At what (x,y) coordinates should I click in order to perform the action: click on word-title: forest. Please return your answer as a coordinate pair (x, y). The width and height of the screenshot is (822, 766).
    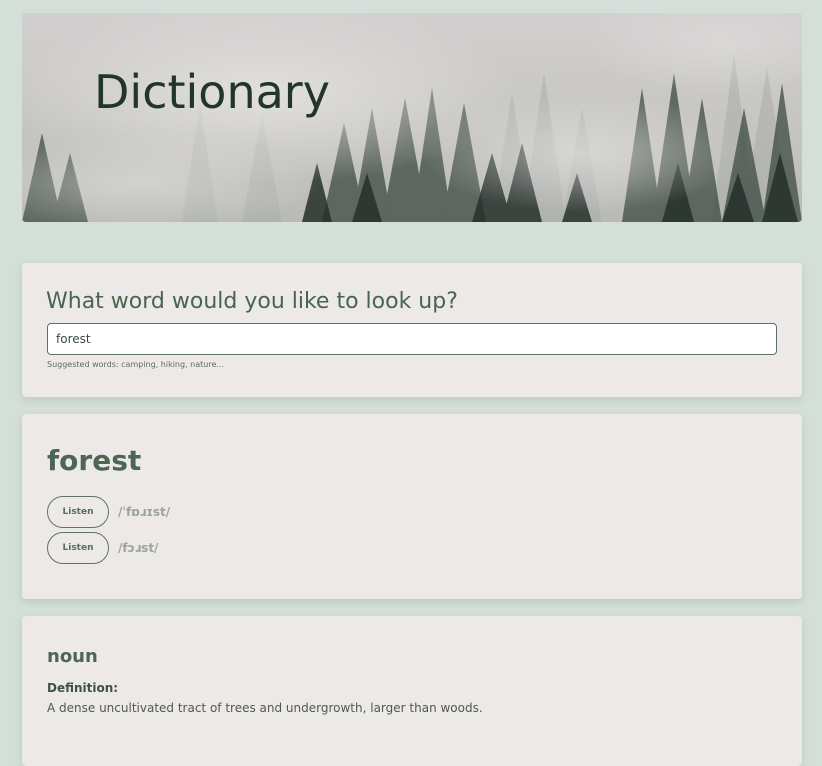
    Looking at the image, I should click on (94, 460).